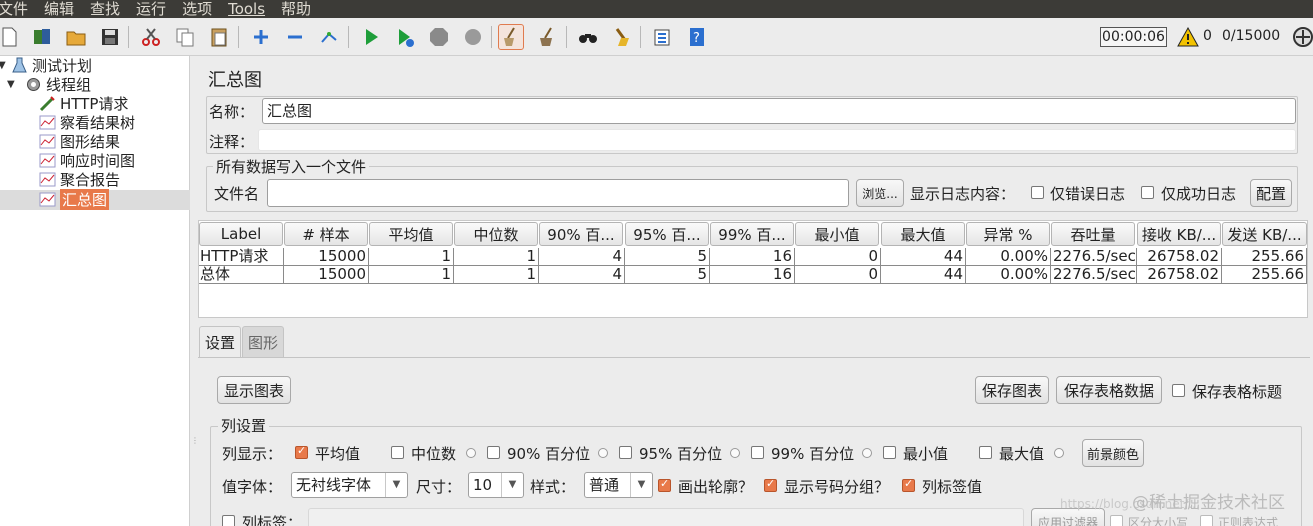  I want to click on templates-icon, so click(42, 37).